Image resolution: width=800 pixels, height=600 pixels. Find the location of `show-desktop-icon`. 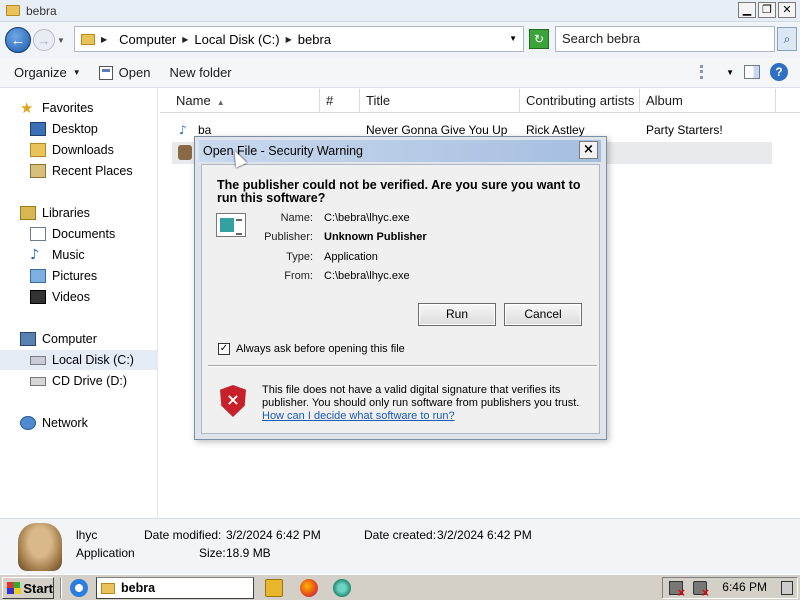

show-desktop-icon is located at coordinates (787, 588).